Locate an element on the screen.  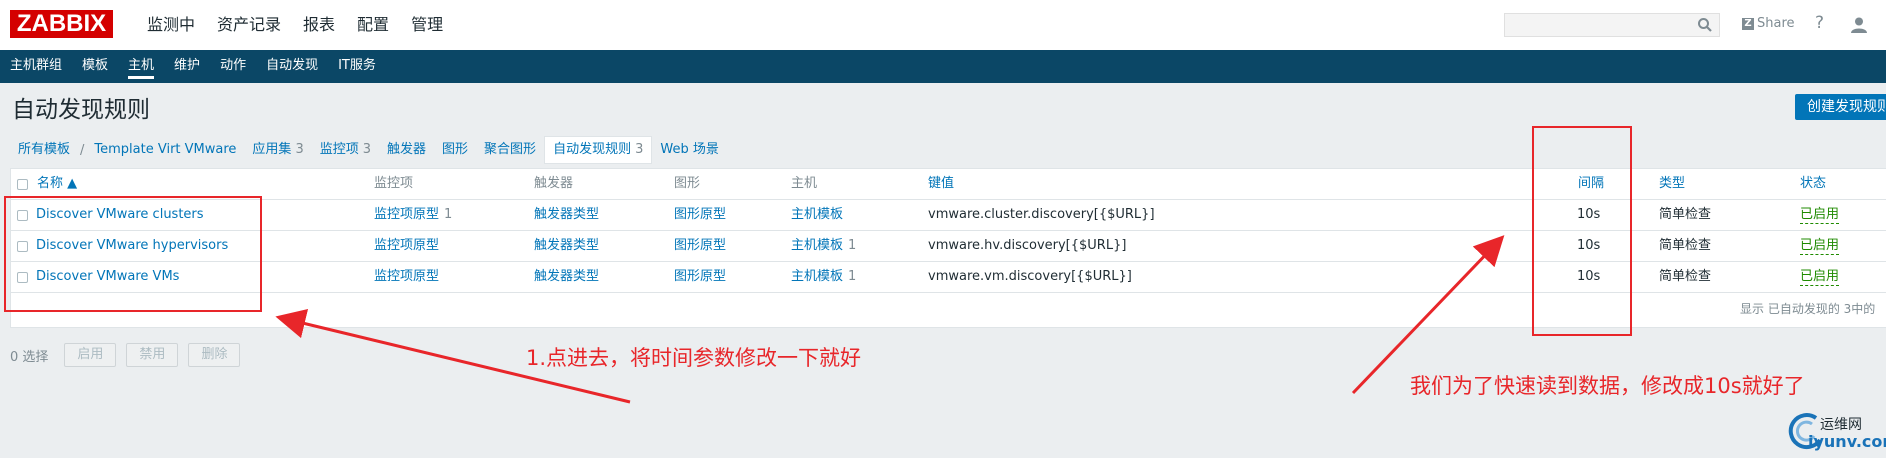
annotation-left-text: 1.点进去，将时间参数修改一下就好 is located at coordinates (694, 358).